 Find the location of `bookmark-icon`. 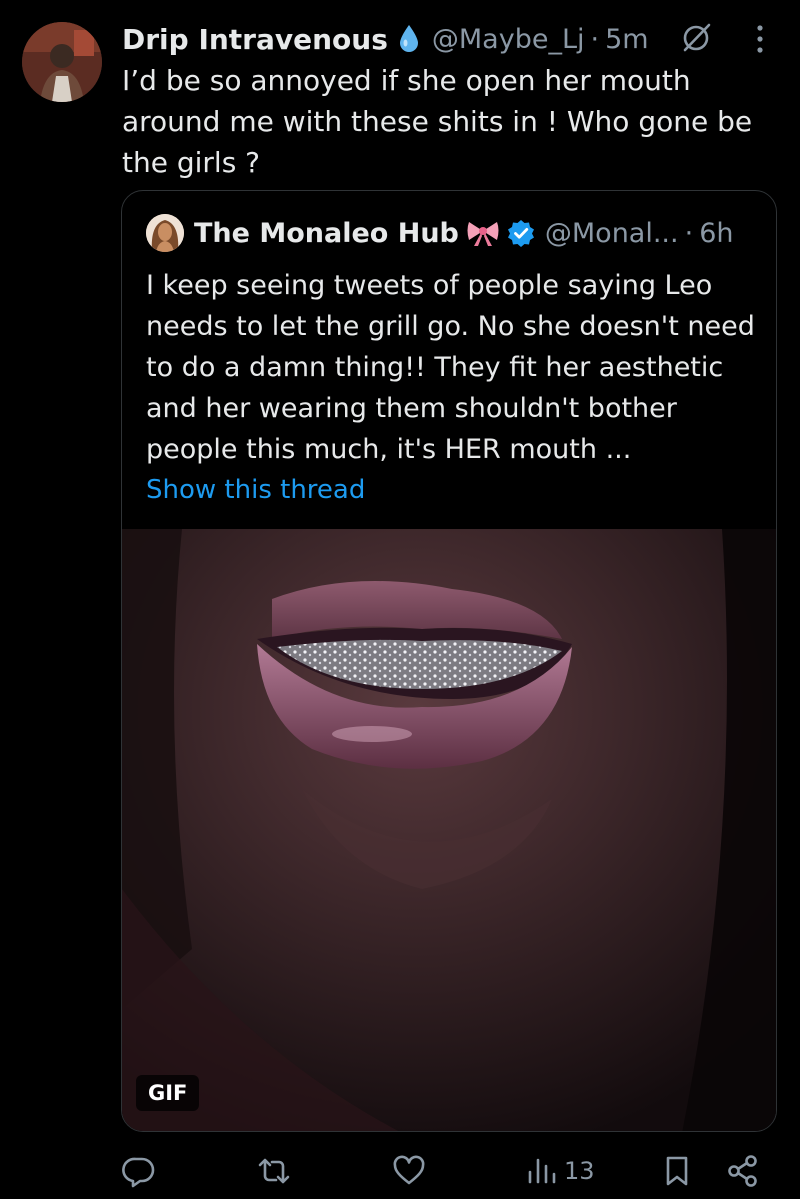

bookmark-icon is located at coordinates (677, 1171).